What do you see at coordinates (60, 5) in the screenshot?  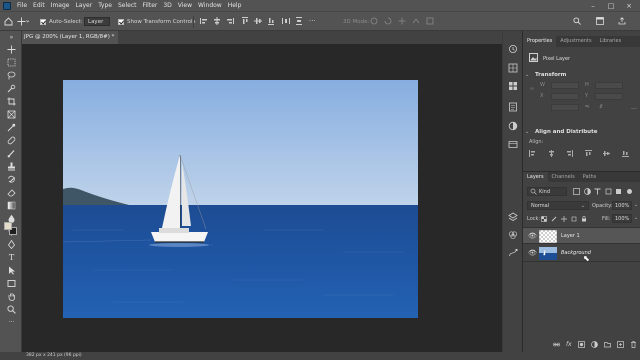 I see `menu-image: Image` at bounding box center [60, 5].